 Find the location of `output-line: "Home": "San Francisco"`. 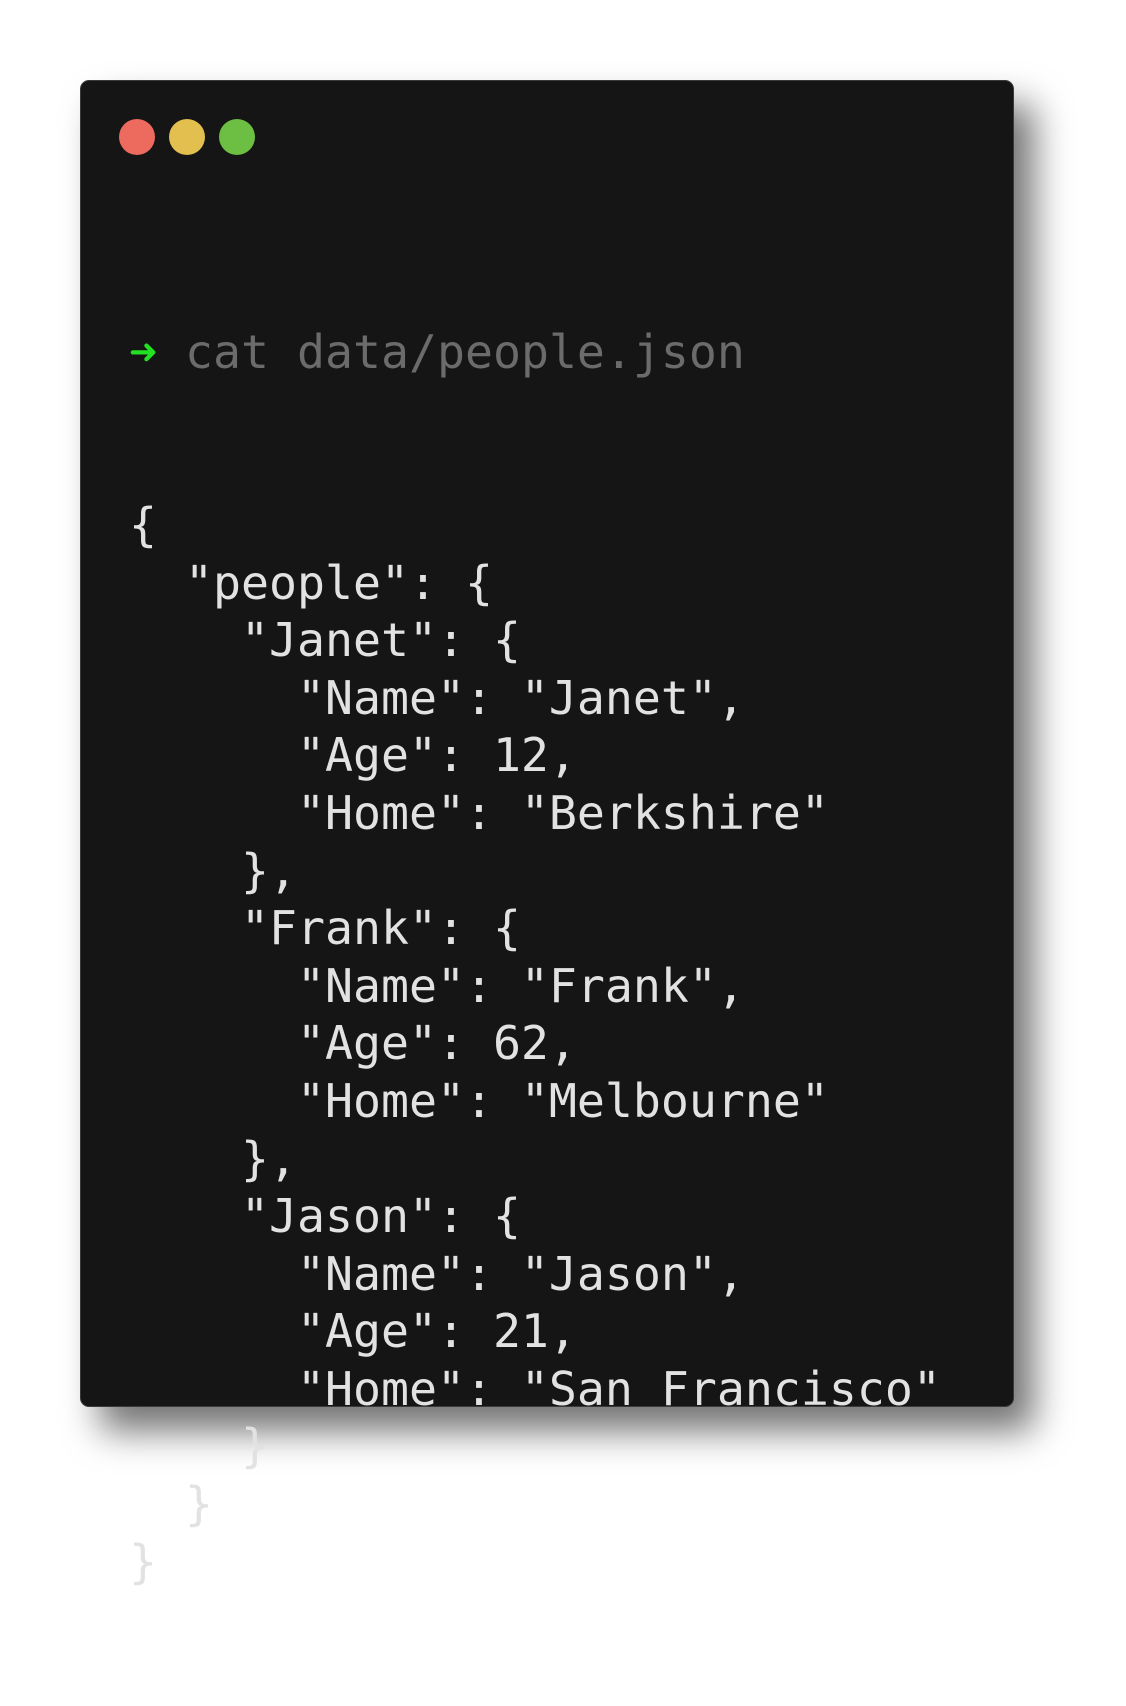

output-line: "Home": "San Francisco" is located at coordinates (535, 1388).